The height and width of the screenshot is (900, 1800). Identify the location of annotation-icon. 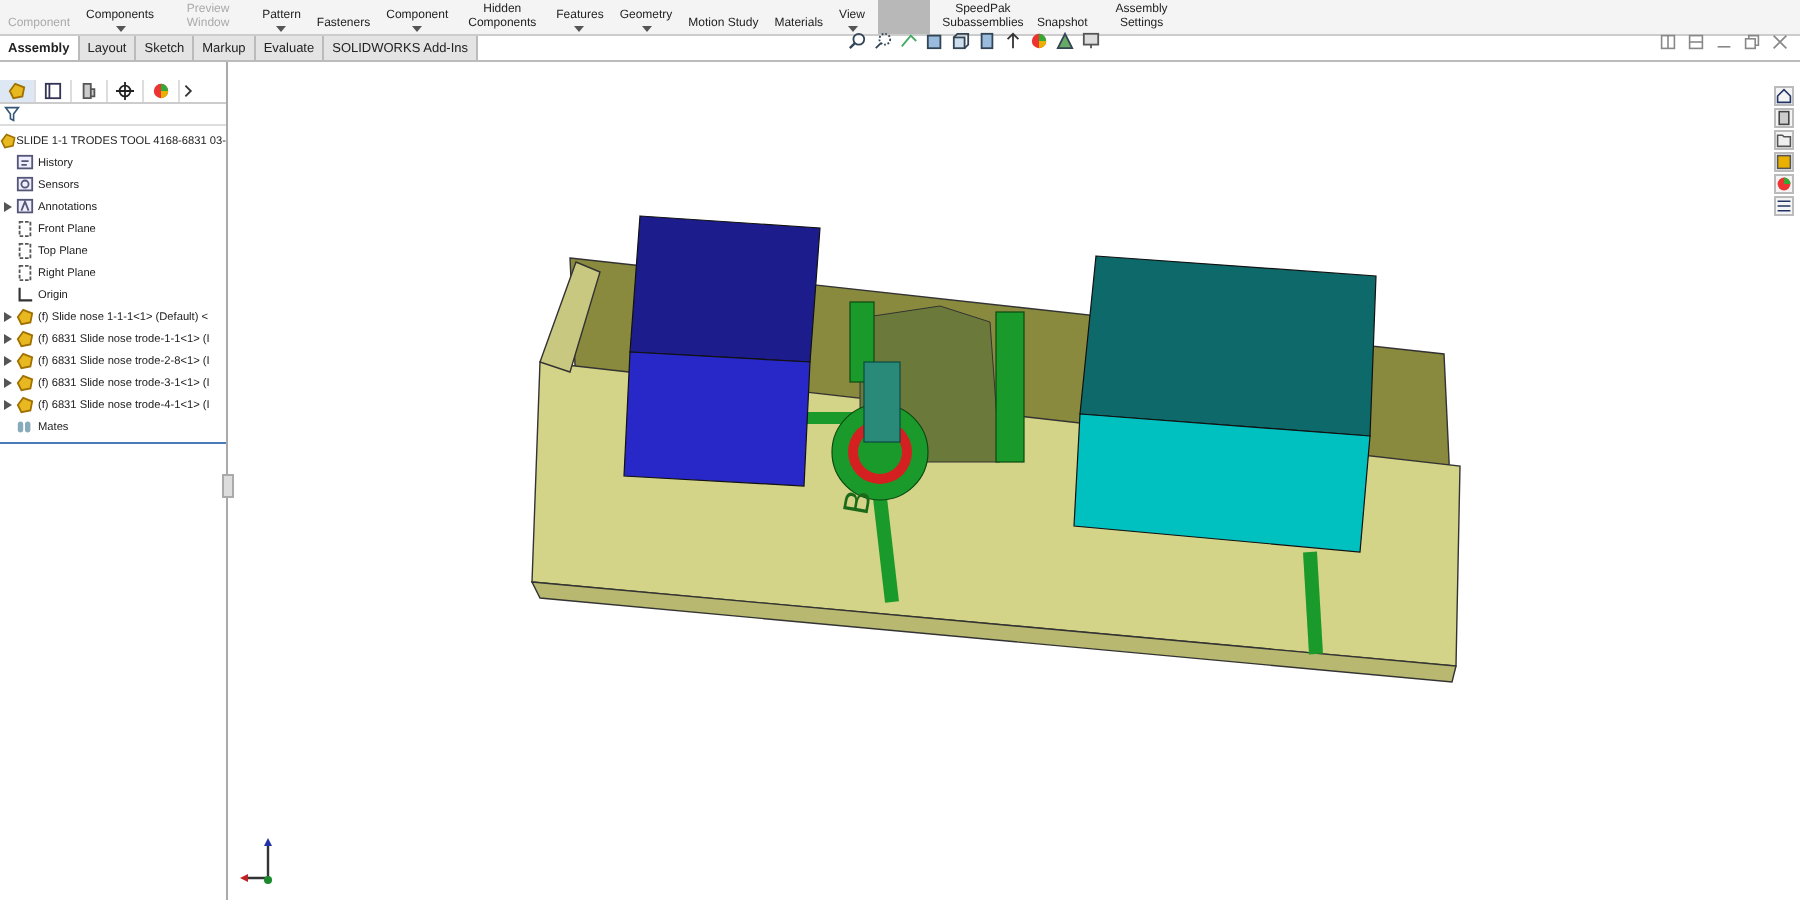
(25, 207).